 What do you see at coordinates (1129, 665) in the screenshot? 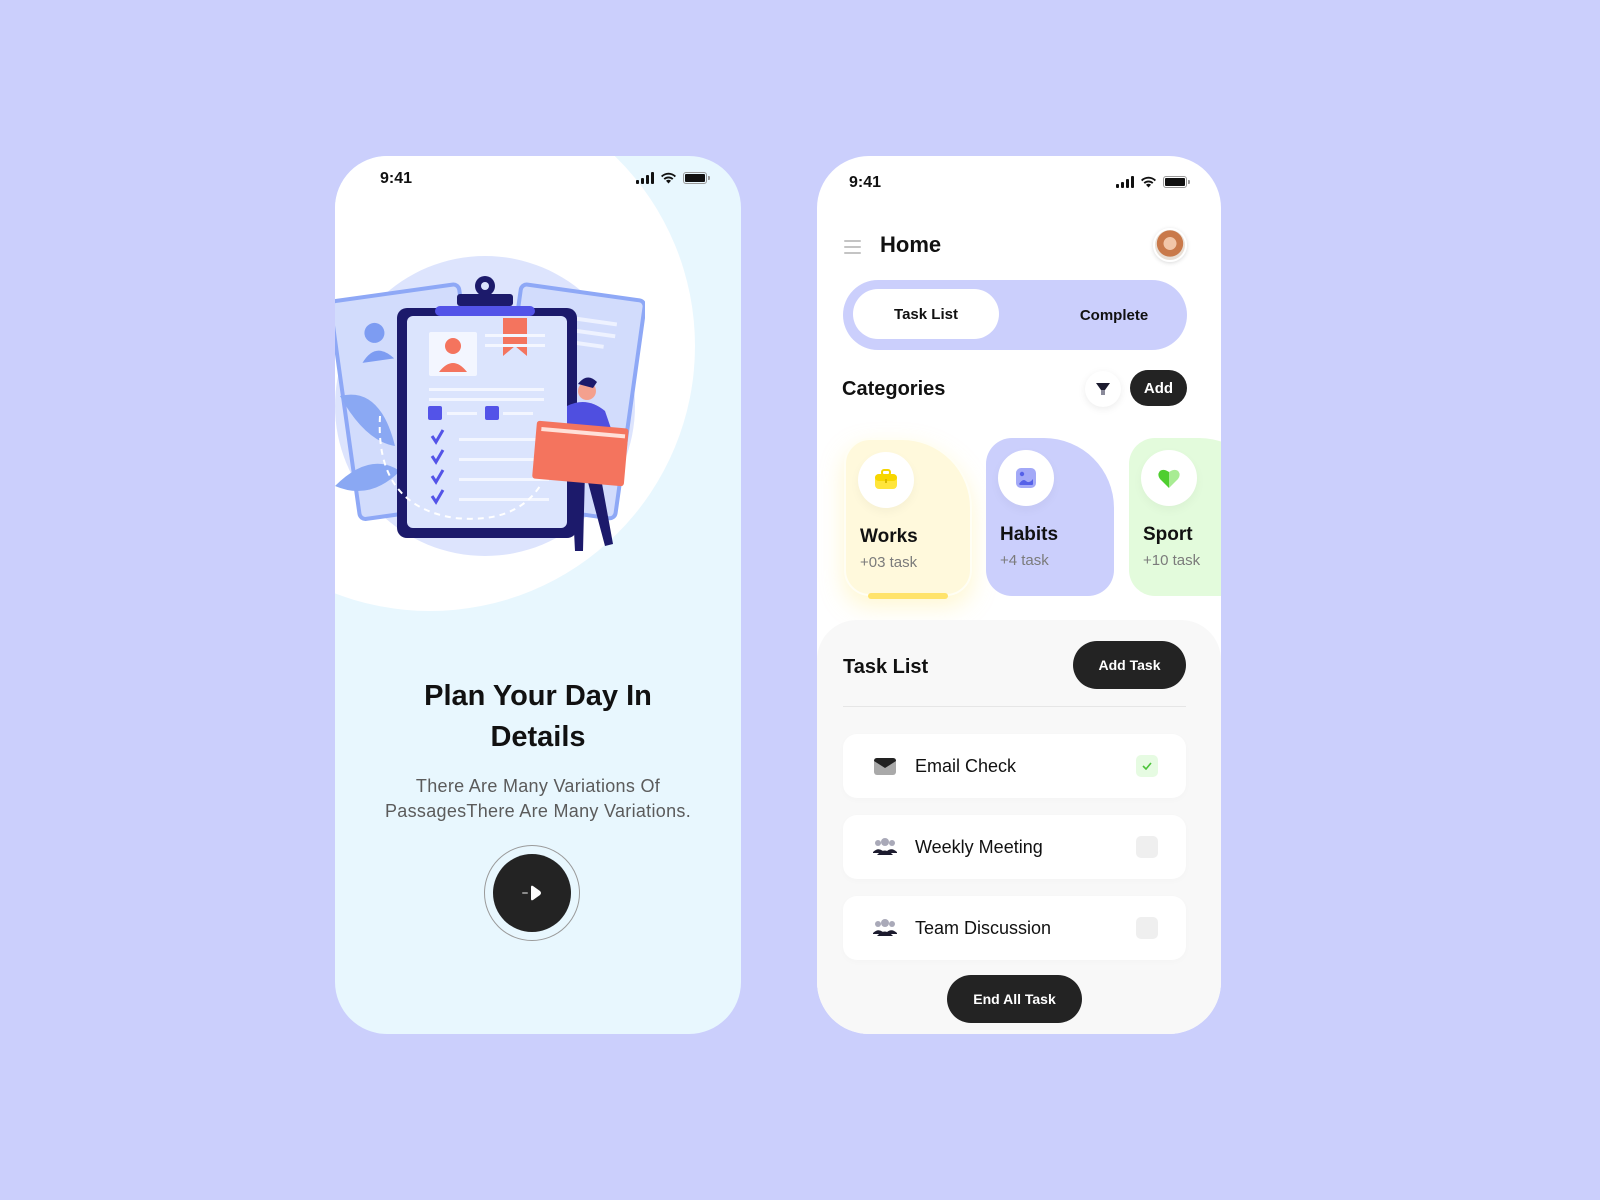
I see `add-task-button: Add Task` at bounding box center [1129, 665].